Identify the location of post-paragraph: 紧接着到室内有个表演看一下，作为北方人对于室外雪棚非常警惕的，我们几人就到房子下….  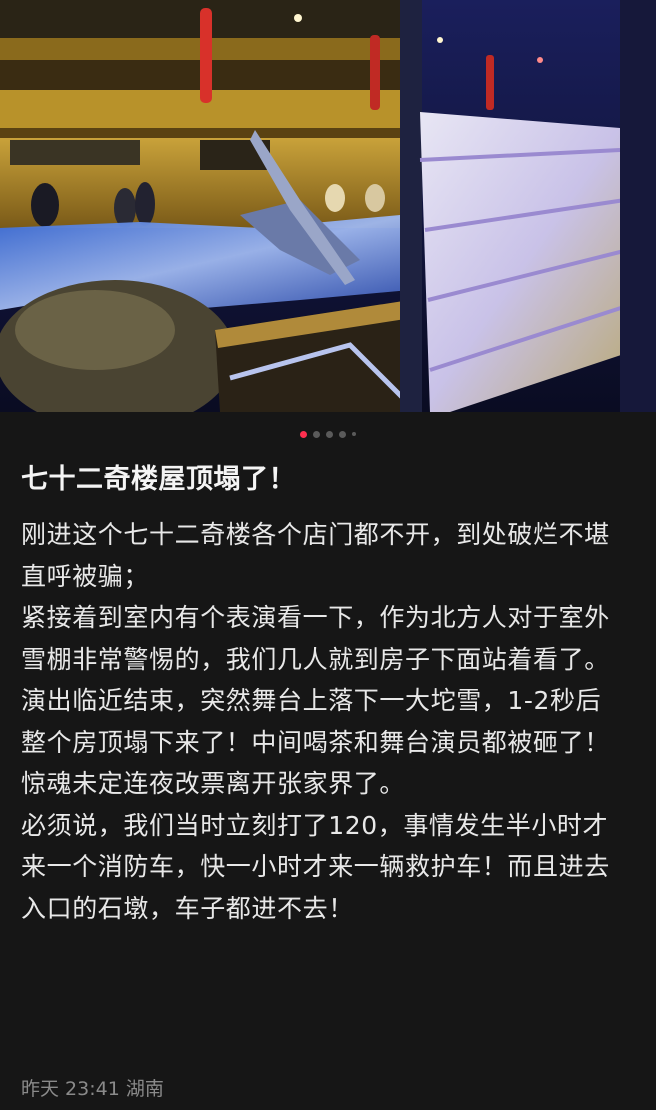
(315, 638).